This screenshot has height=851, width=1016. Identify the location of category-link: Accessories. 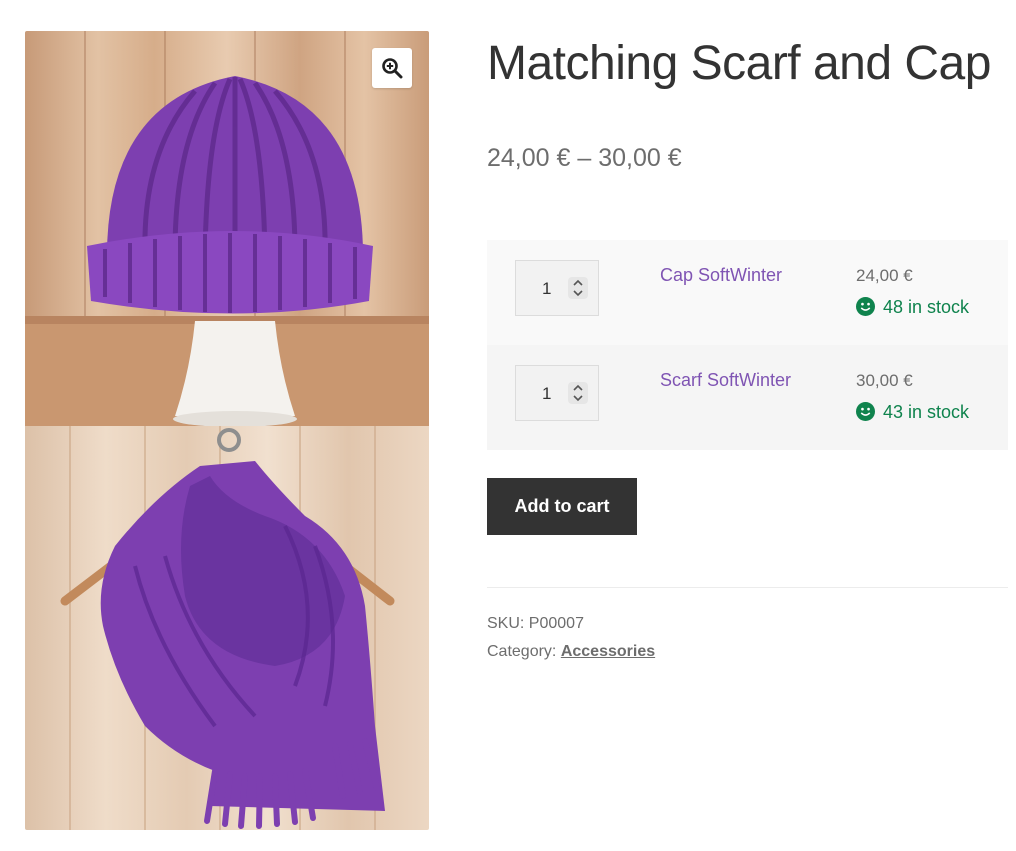
(608, 651).